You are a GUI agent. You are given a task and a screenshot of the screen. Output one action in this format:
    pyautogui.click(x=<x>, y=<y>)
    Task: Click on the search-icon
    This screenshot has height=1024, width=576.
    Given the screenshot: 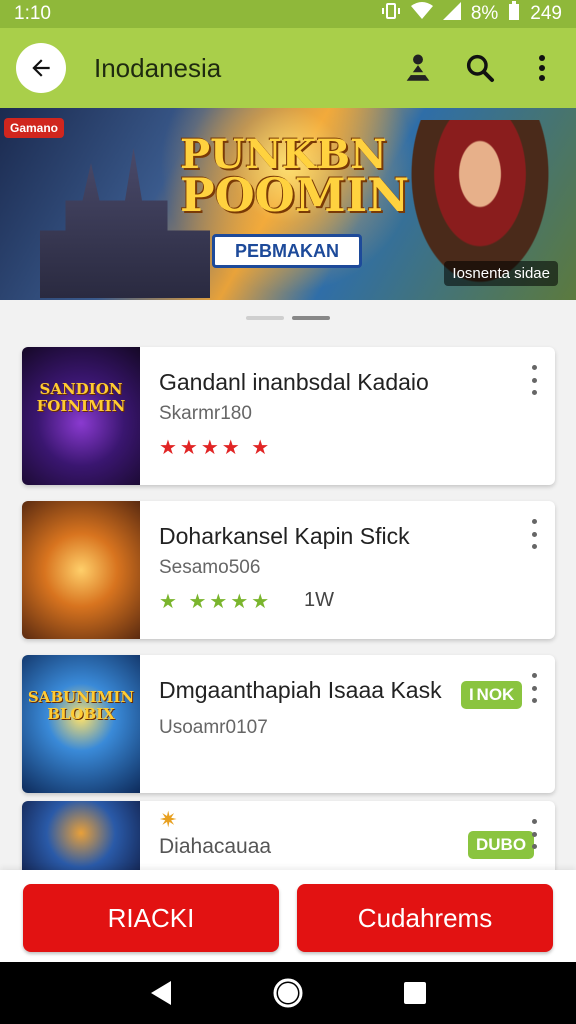 What is the action you would take?
    pyautogui.click(x=480, y=68)
    